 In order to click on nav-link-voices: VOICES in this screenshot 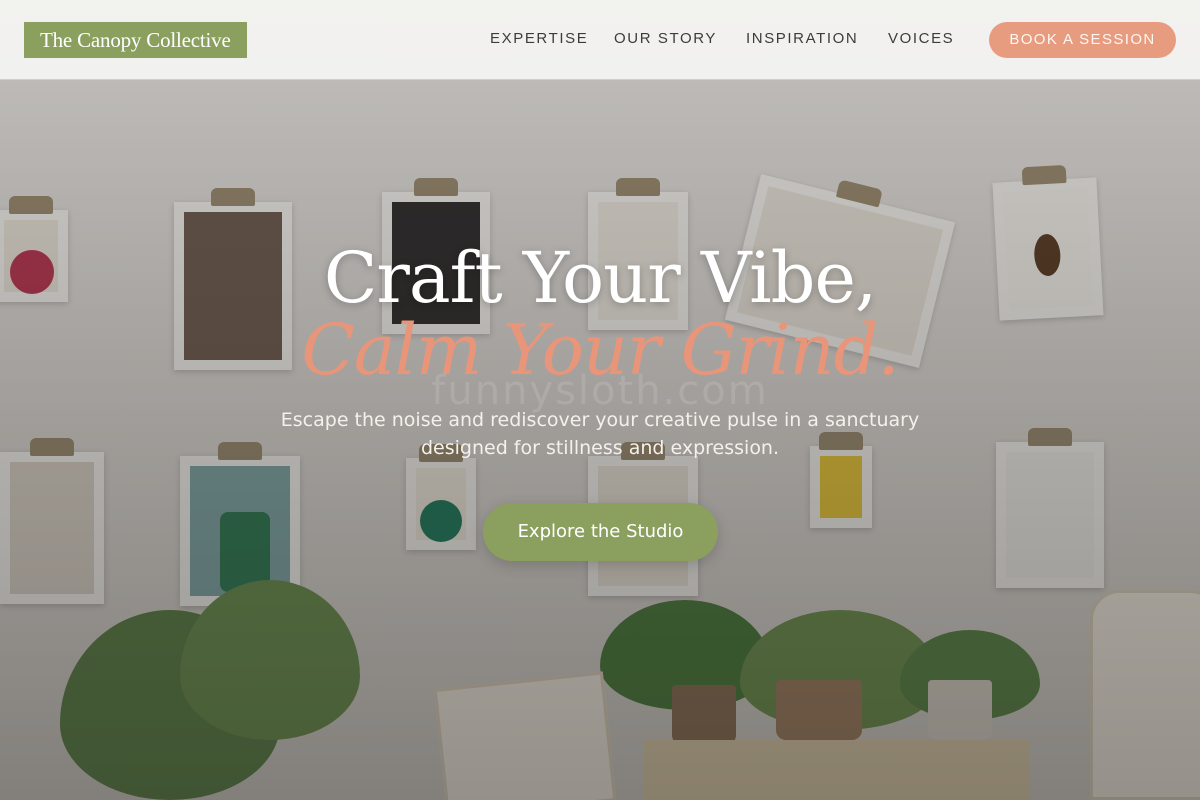, I will do `click(921, 38)`.